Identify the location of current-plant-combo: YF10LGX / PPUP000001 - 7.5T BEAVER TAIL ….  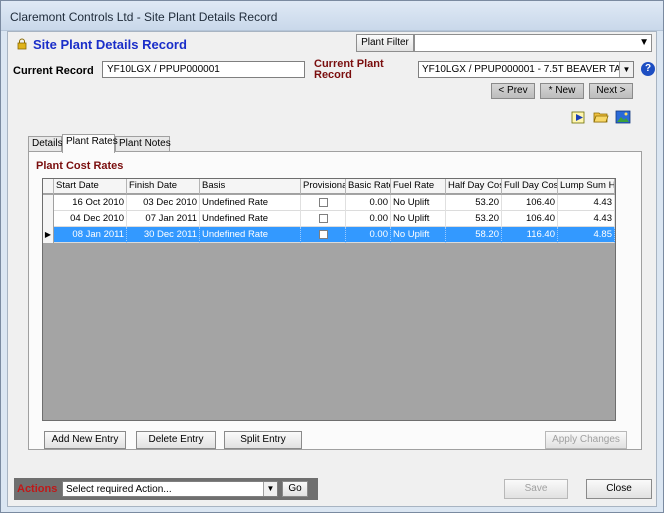
(526, 69).